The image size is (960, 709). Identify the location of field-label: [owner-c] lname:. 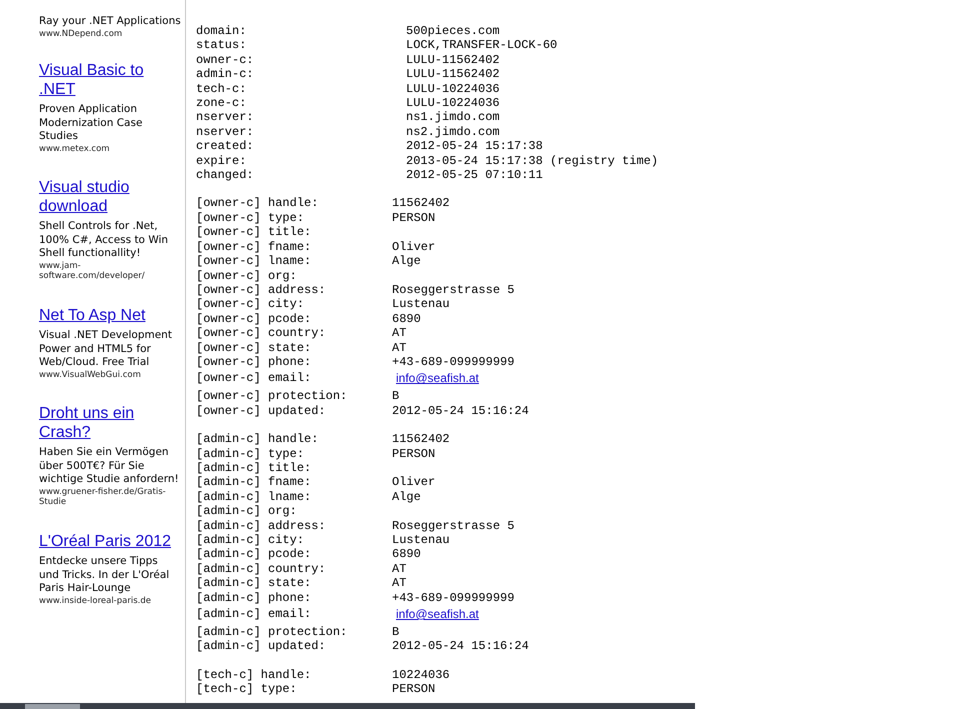
(254, 261).